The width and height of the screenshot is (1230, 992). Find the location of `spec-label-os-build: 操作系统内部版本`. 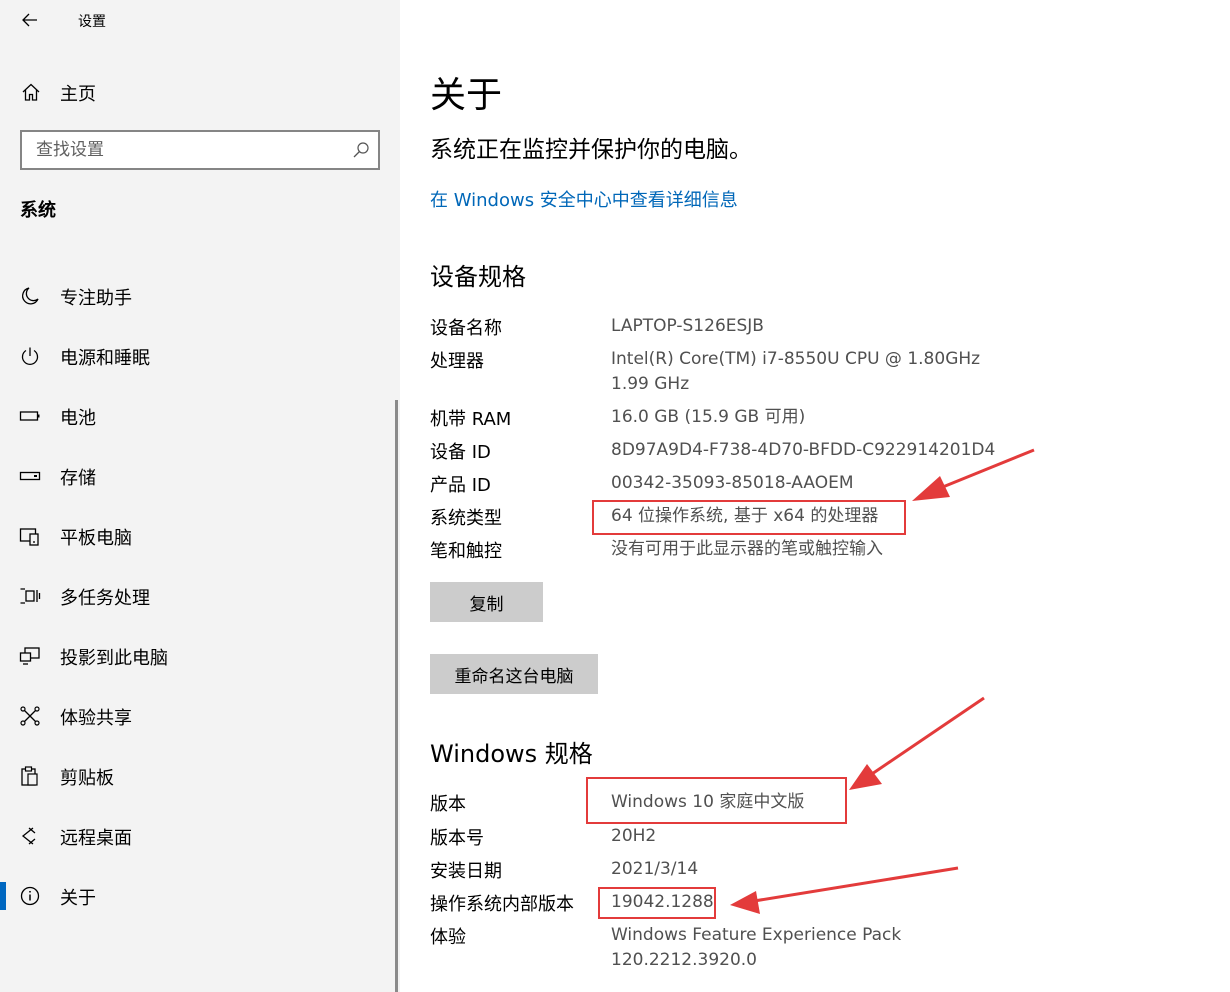

spec-label-os-build: 操作系统内部版本 is located at coordinates (502, 904).